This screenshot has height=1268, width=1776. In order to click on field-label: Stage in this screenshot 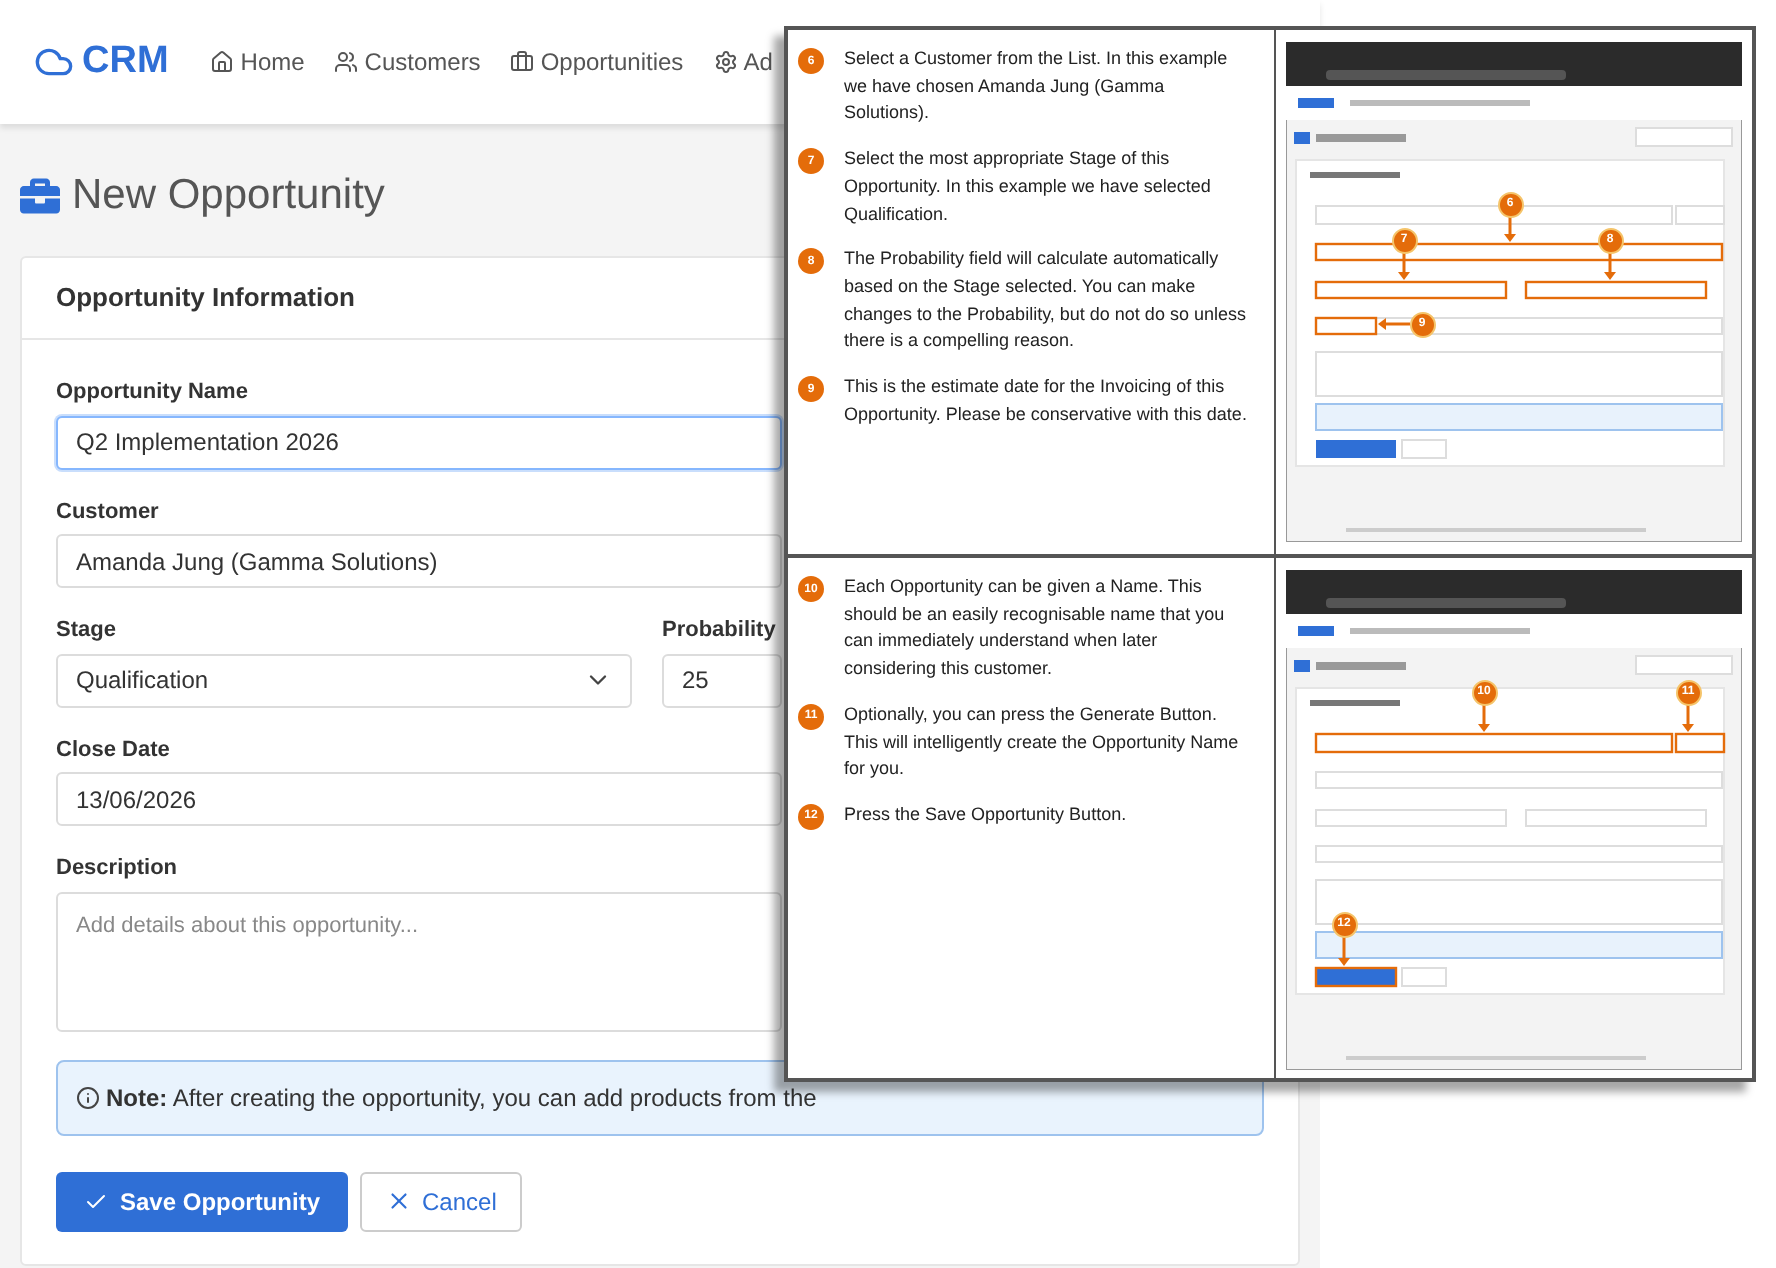, I will do `click(86, 631)`.